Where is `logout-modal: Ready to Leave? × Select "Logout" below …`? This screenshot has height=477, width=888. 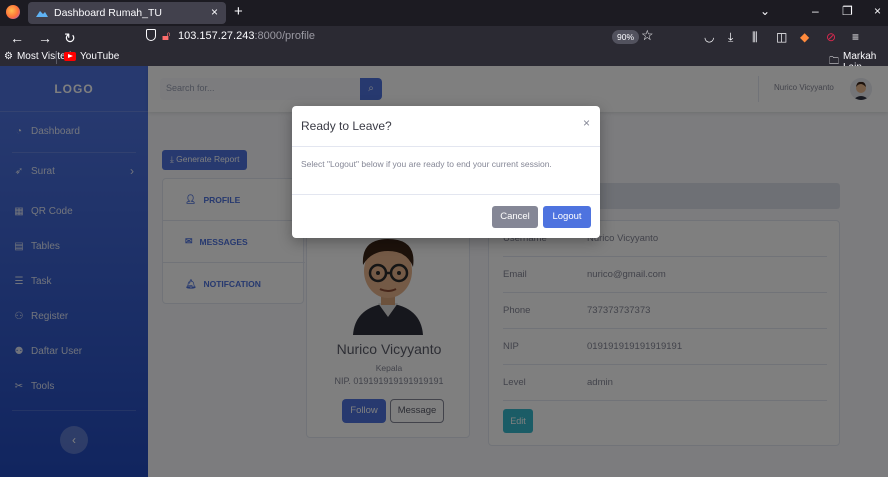
logout-modal: Ready to Leave? × Select "Logout" below … is located at coordinates (446, 172).